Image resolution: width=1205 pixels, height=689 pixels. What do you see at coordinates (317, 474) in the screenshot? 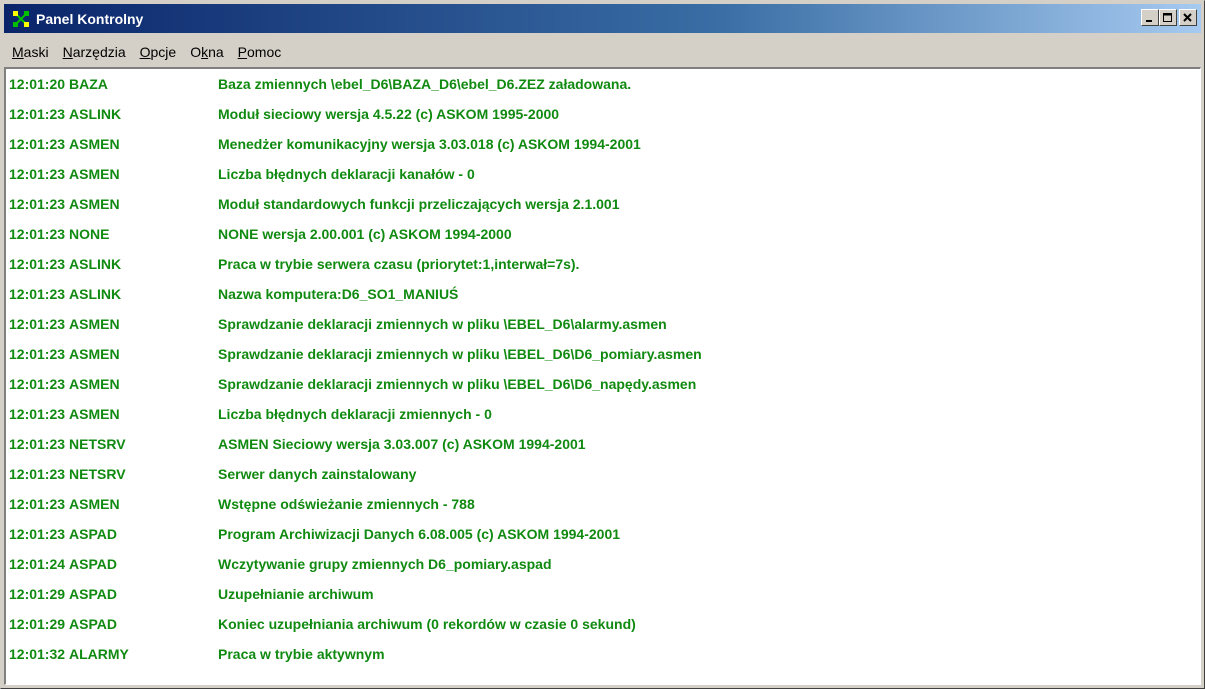
I see `log-message: Serwer danych zainstalowany` at bounding box center [317, 474].